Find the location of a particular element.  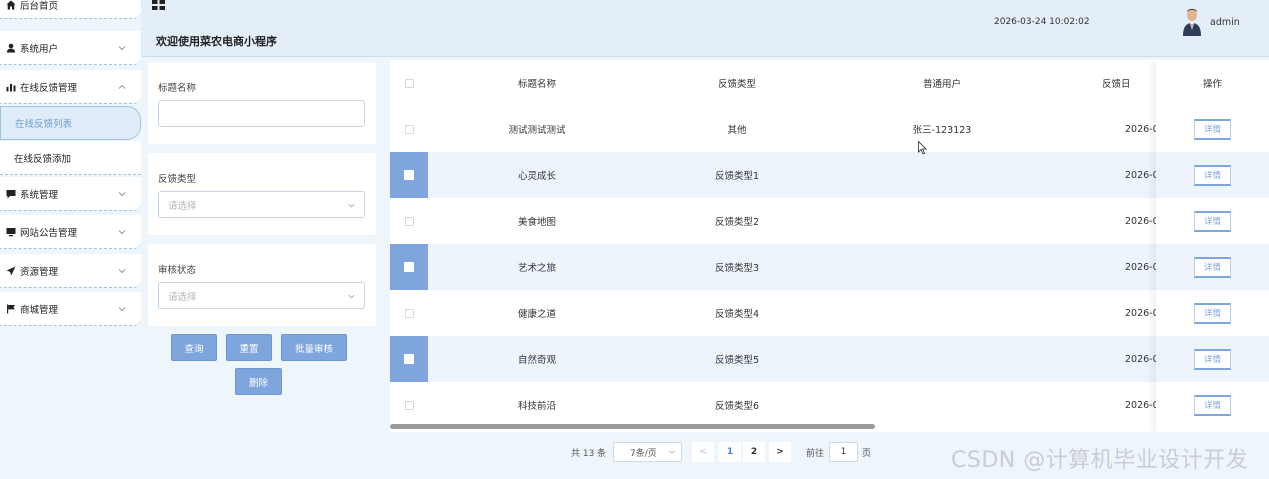

user-icon is located at coordinates (10, 47).